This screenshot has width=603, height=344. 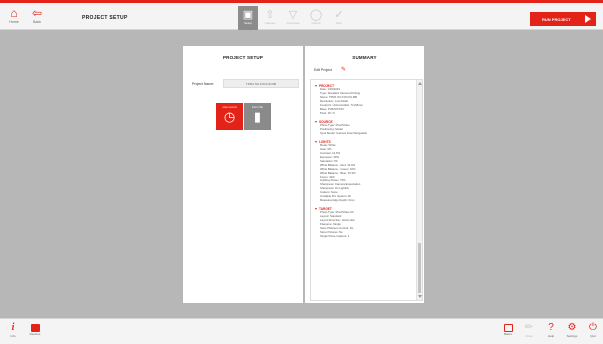 I want to click on quit-button: ⏻ Quit, so click(x=593, y=330).